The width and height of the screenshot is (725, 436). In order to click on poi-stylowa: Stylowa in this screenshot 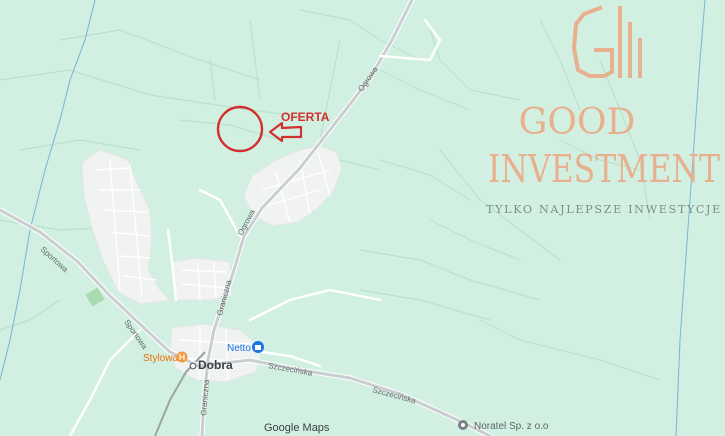, I will do `click(165, 358)`.